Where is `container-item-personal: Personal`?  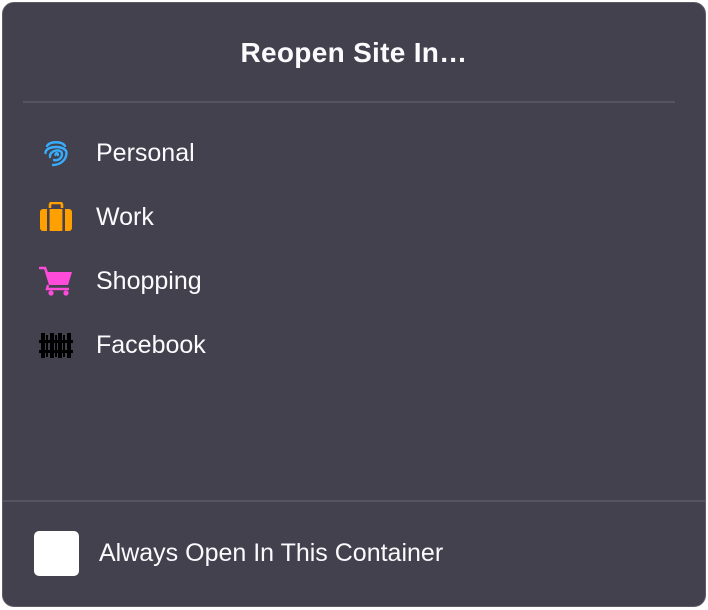 container-item-personal: Personal is located at coordinates (354, 153).